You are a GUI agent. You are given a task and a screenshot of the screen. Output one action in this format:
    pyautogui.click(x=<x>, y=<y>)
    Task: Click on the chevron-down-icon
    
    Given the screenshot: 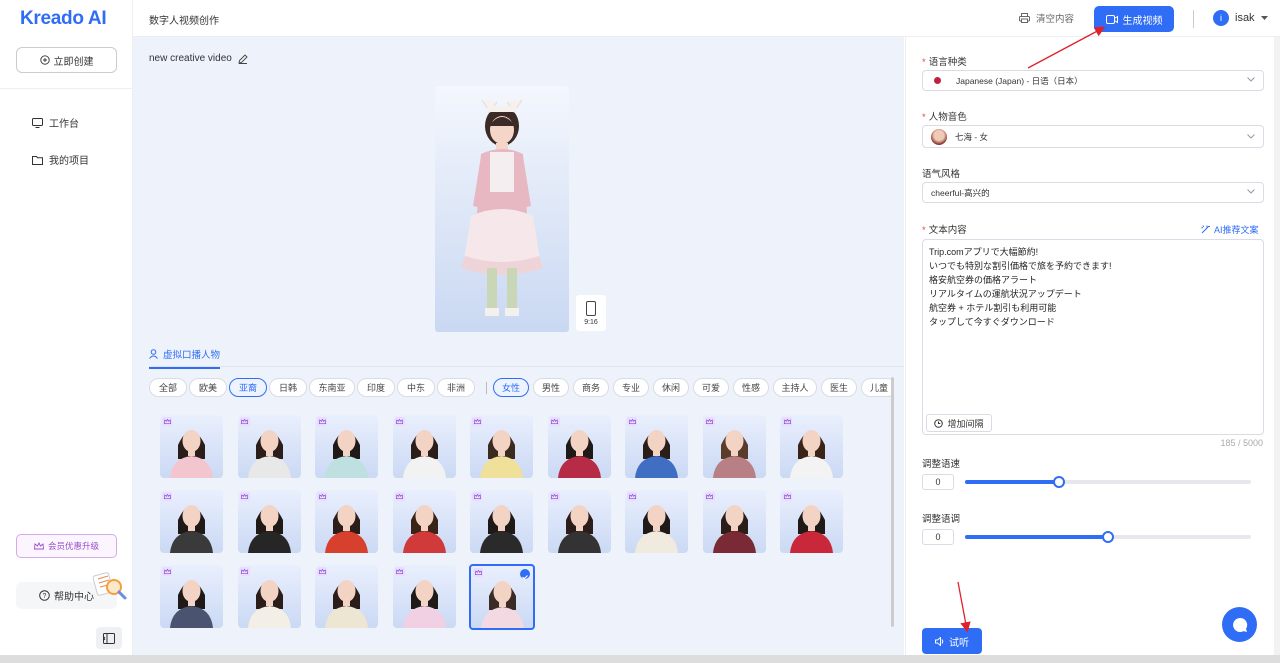 What is the action you would take?
    pyautogui.click(x=1251, y=79)
    